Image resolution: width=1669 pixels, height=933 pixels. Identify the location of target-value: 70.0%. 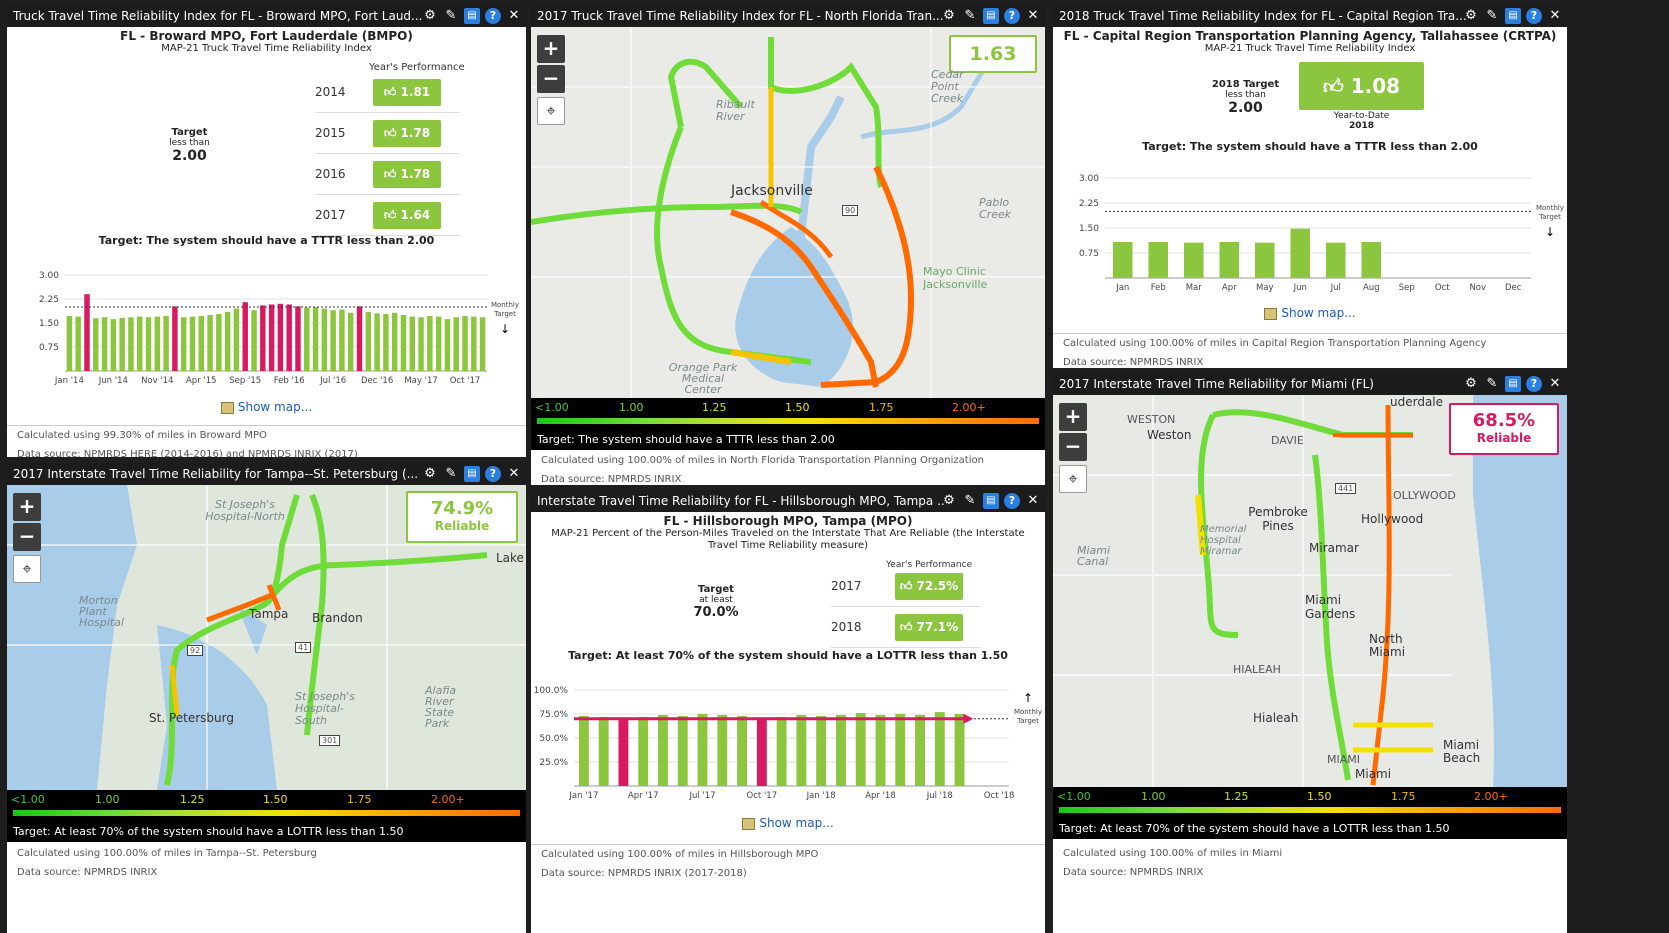
(716, 612).